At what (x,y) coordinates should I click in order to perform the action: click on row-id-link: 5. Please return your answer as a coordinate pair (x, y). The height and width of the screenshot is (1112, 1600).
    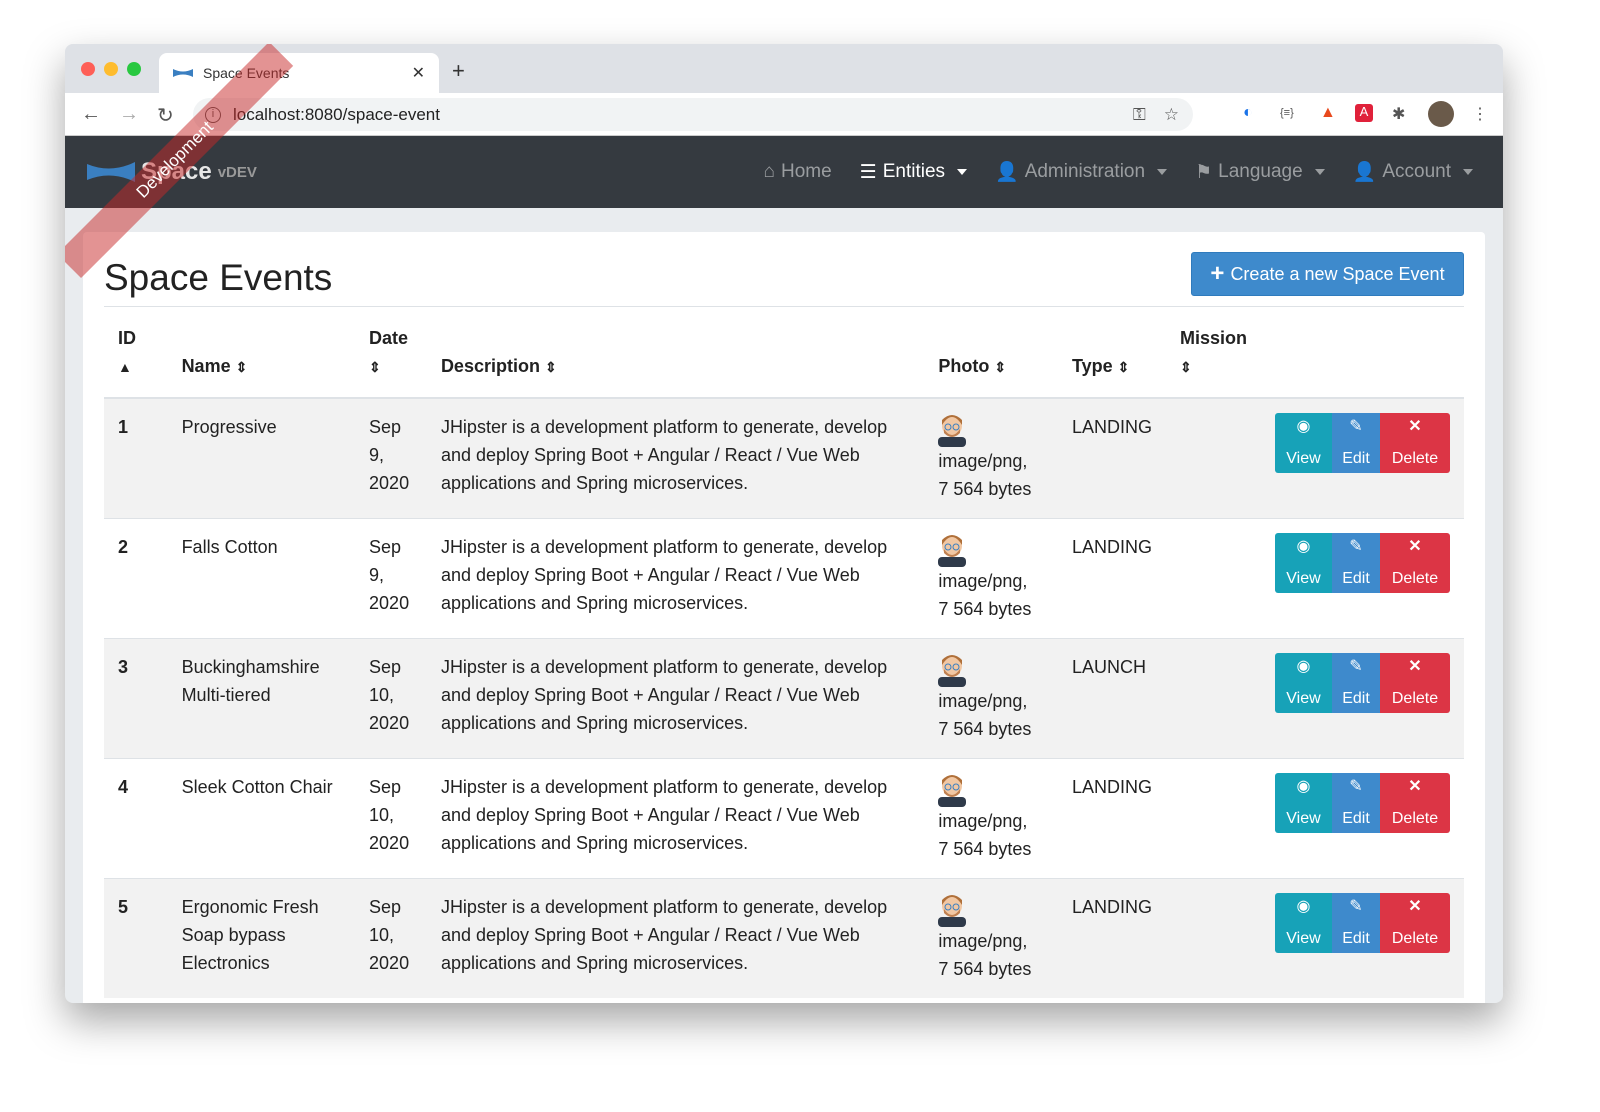
    Looking at the image, I should click on (123, 907).